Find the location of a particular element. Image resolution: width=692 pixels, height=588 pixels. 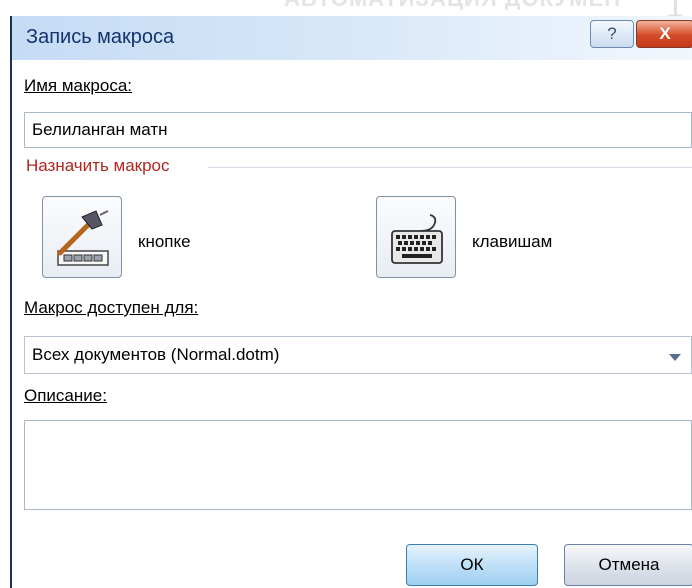

close-button: X is located at coordinates (664, 34).